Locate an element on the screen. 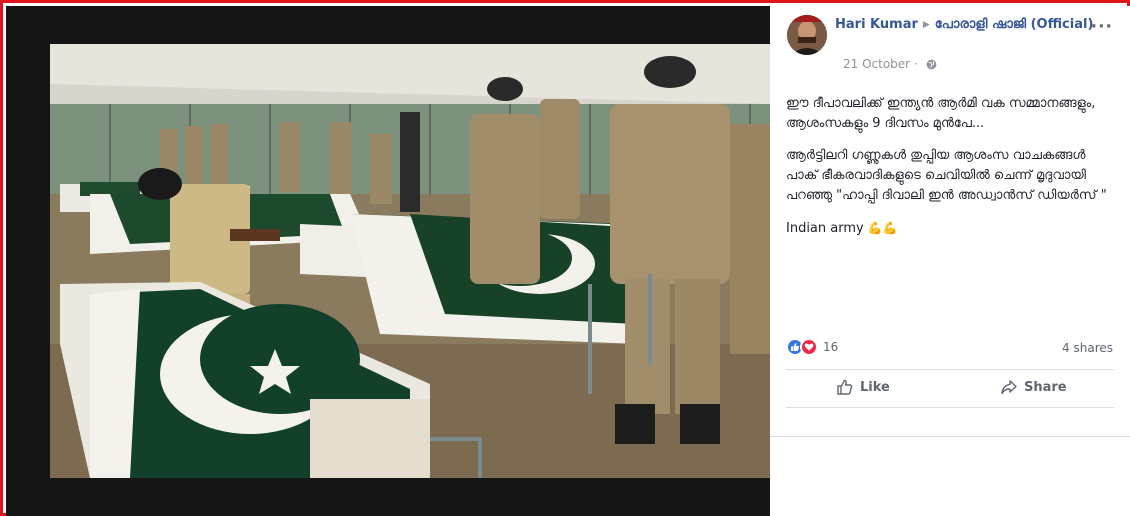 Image resolution: width=1130 pixels, height=516 pixels. reaction-summary: 16 is located at coordinates (812, 347).